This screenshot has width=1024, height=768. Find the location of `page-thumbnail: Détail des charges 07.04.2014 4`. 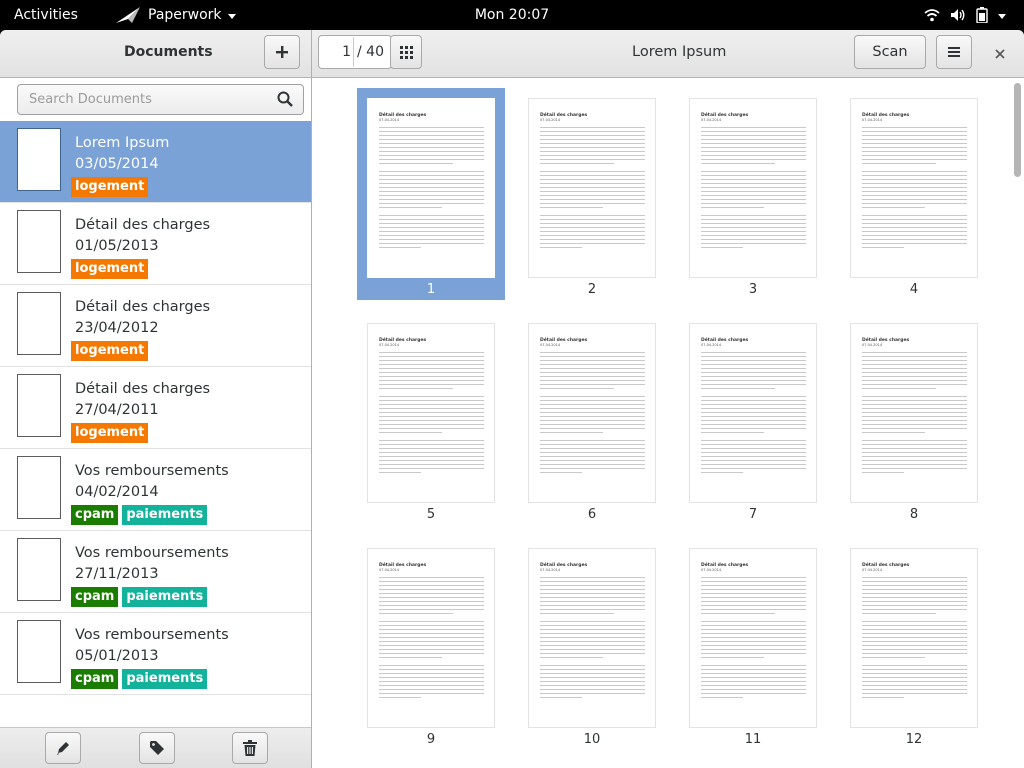

page-thumbnail: Détail des charges 07.04.2014 4 is located at coordinates (914, 194).